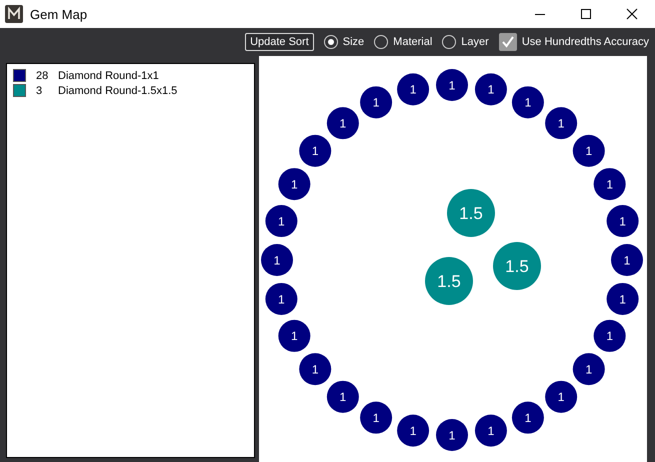 The height and width of the screenshot is (462, 655). Describe the element at coordinates (475, 42) in the screenshot. I see `radio-label: Layer` at that location.